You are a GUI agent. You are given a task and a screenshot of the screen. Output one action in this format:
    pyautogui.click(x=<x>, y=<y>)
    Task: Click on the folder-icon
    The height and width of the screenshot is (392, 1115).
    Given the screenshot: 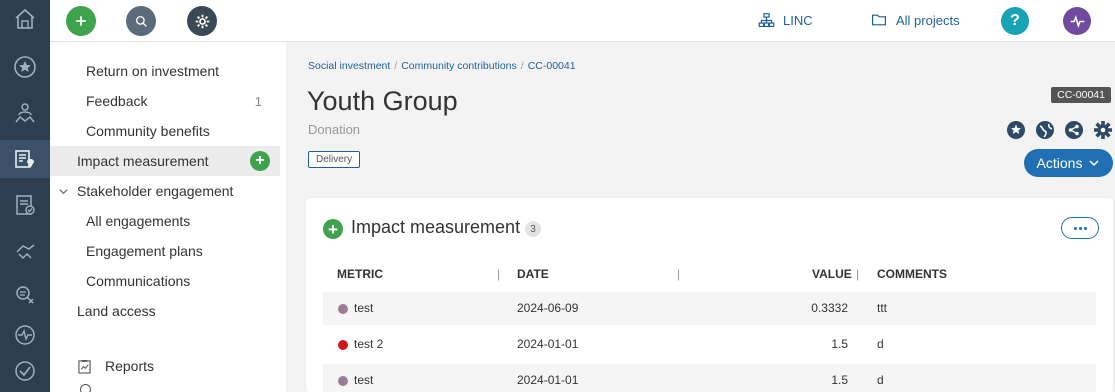 What is the action you would take?
    pyautogui.click(x=879, y=20)
    